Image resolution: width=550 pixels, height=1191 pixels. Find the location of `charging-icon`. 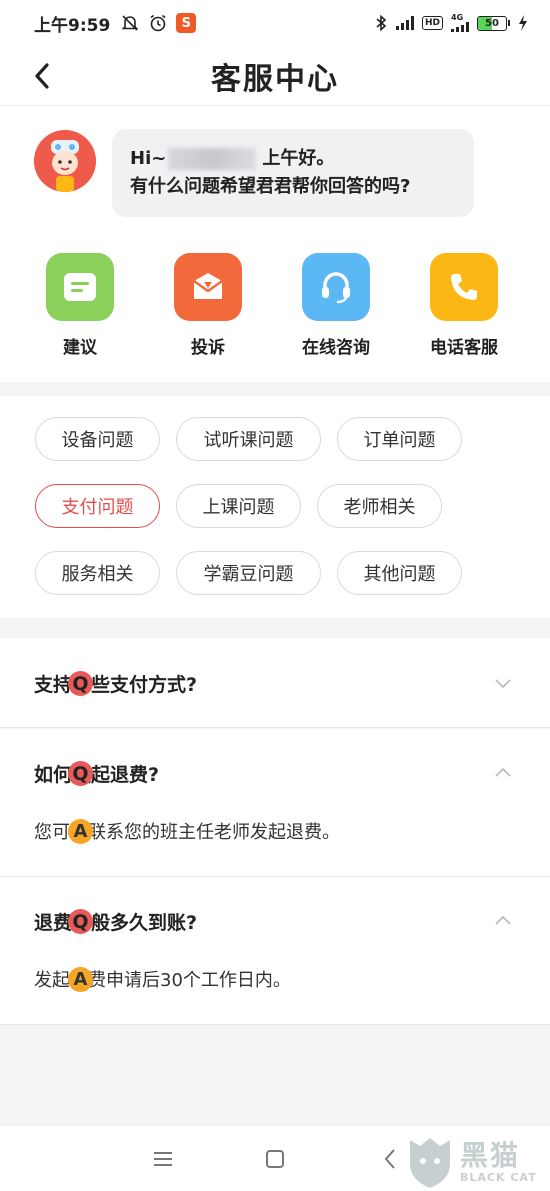

charging-icon is located at coordinates (523, 23).